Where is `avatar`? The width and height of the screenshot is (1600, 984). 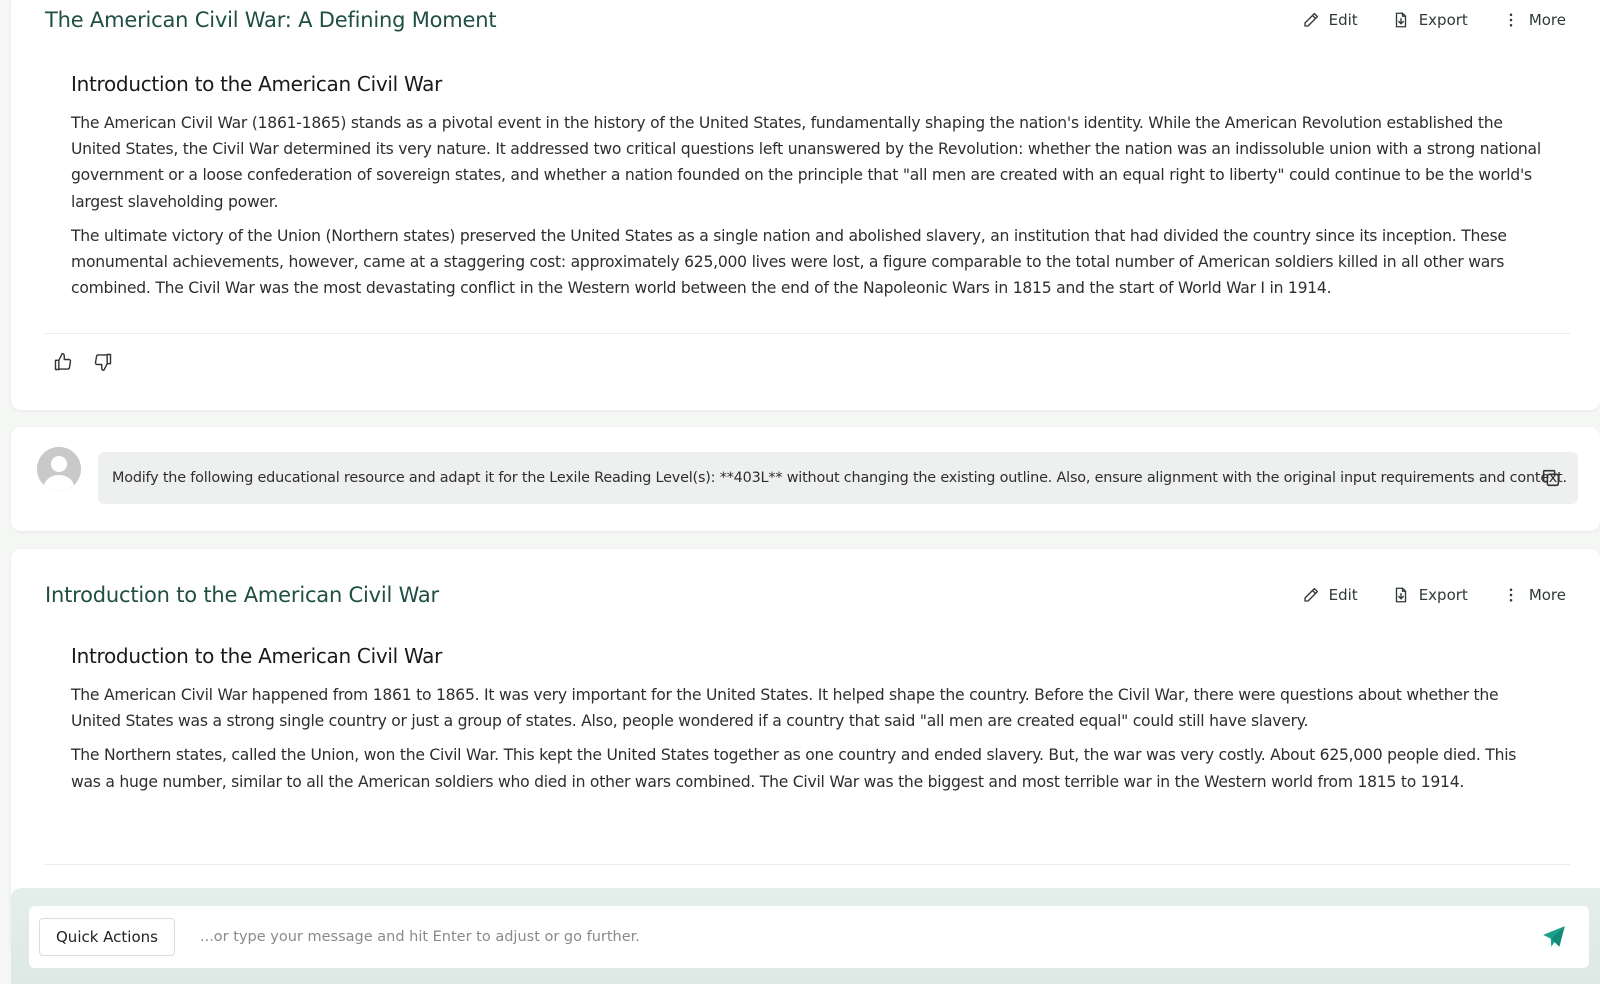
avatar is located at coordinates (59, 469).